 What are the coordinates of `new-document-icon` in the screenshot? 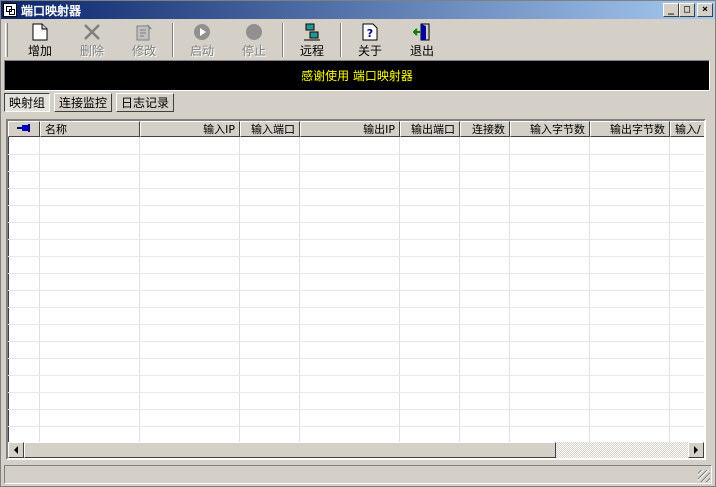 It's located at (40, 32).